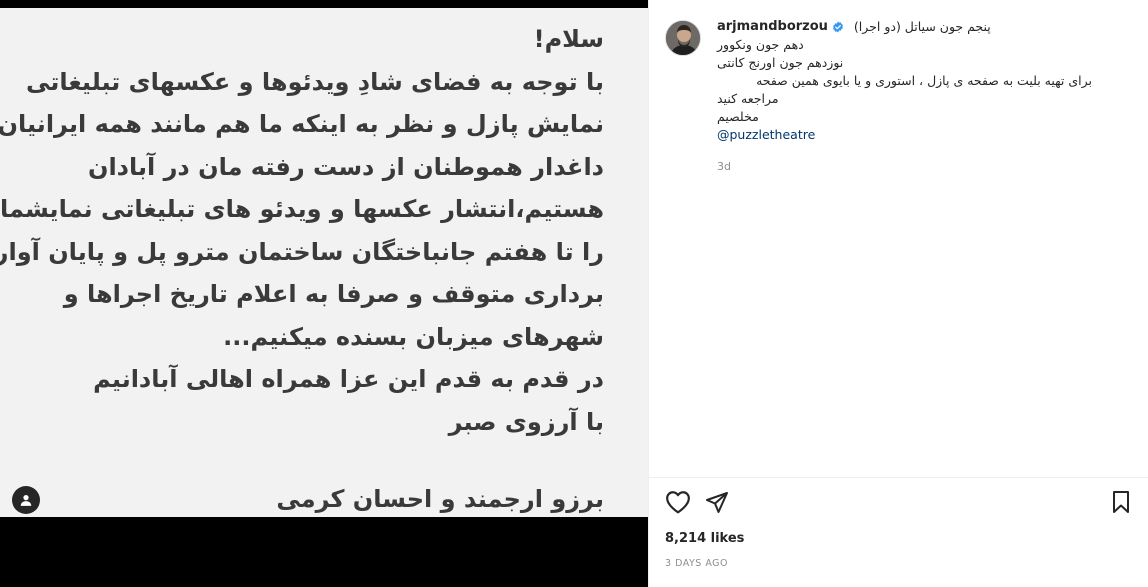 The height and width of the screenshot is (587, 1148). Describe the element at coordinates (924, 135) in the screenshot. I see `mention-link: @puzzletheatre` at that location.